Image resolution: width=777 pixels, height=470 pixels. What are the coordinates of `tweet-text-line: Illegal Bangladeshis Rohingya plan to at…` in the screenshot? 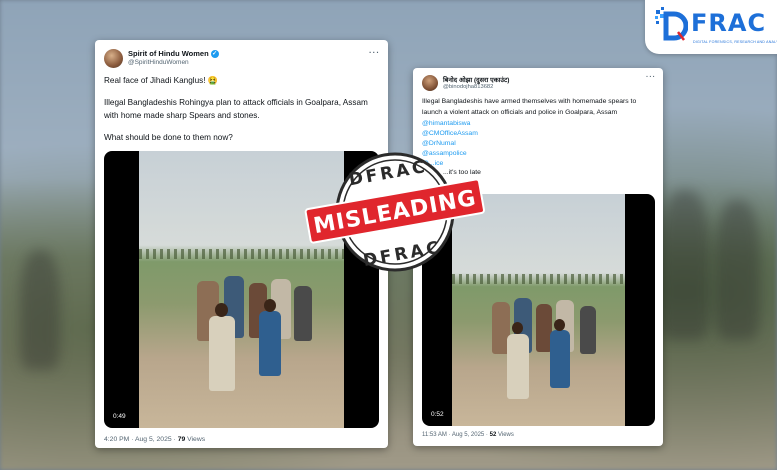 It's located at (236, 102).